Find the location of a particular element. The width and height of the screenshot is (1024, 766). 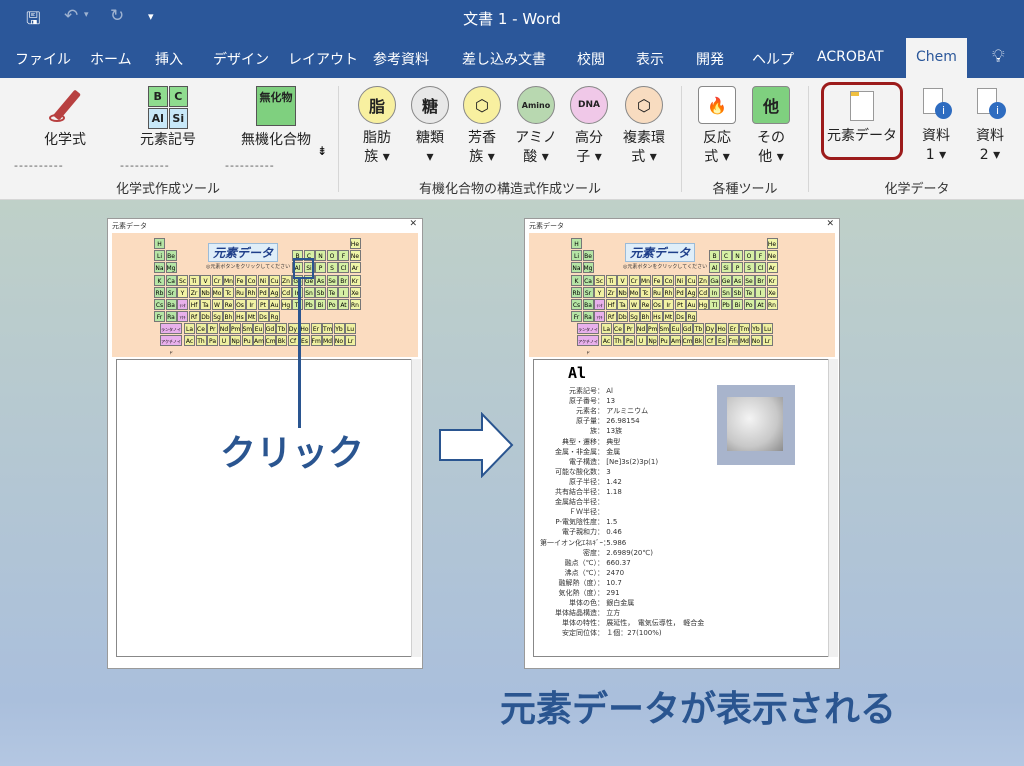

hannoushiki-button: 🔥 反応 式 ▾ is located at coordinates (717, 126).